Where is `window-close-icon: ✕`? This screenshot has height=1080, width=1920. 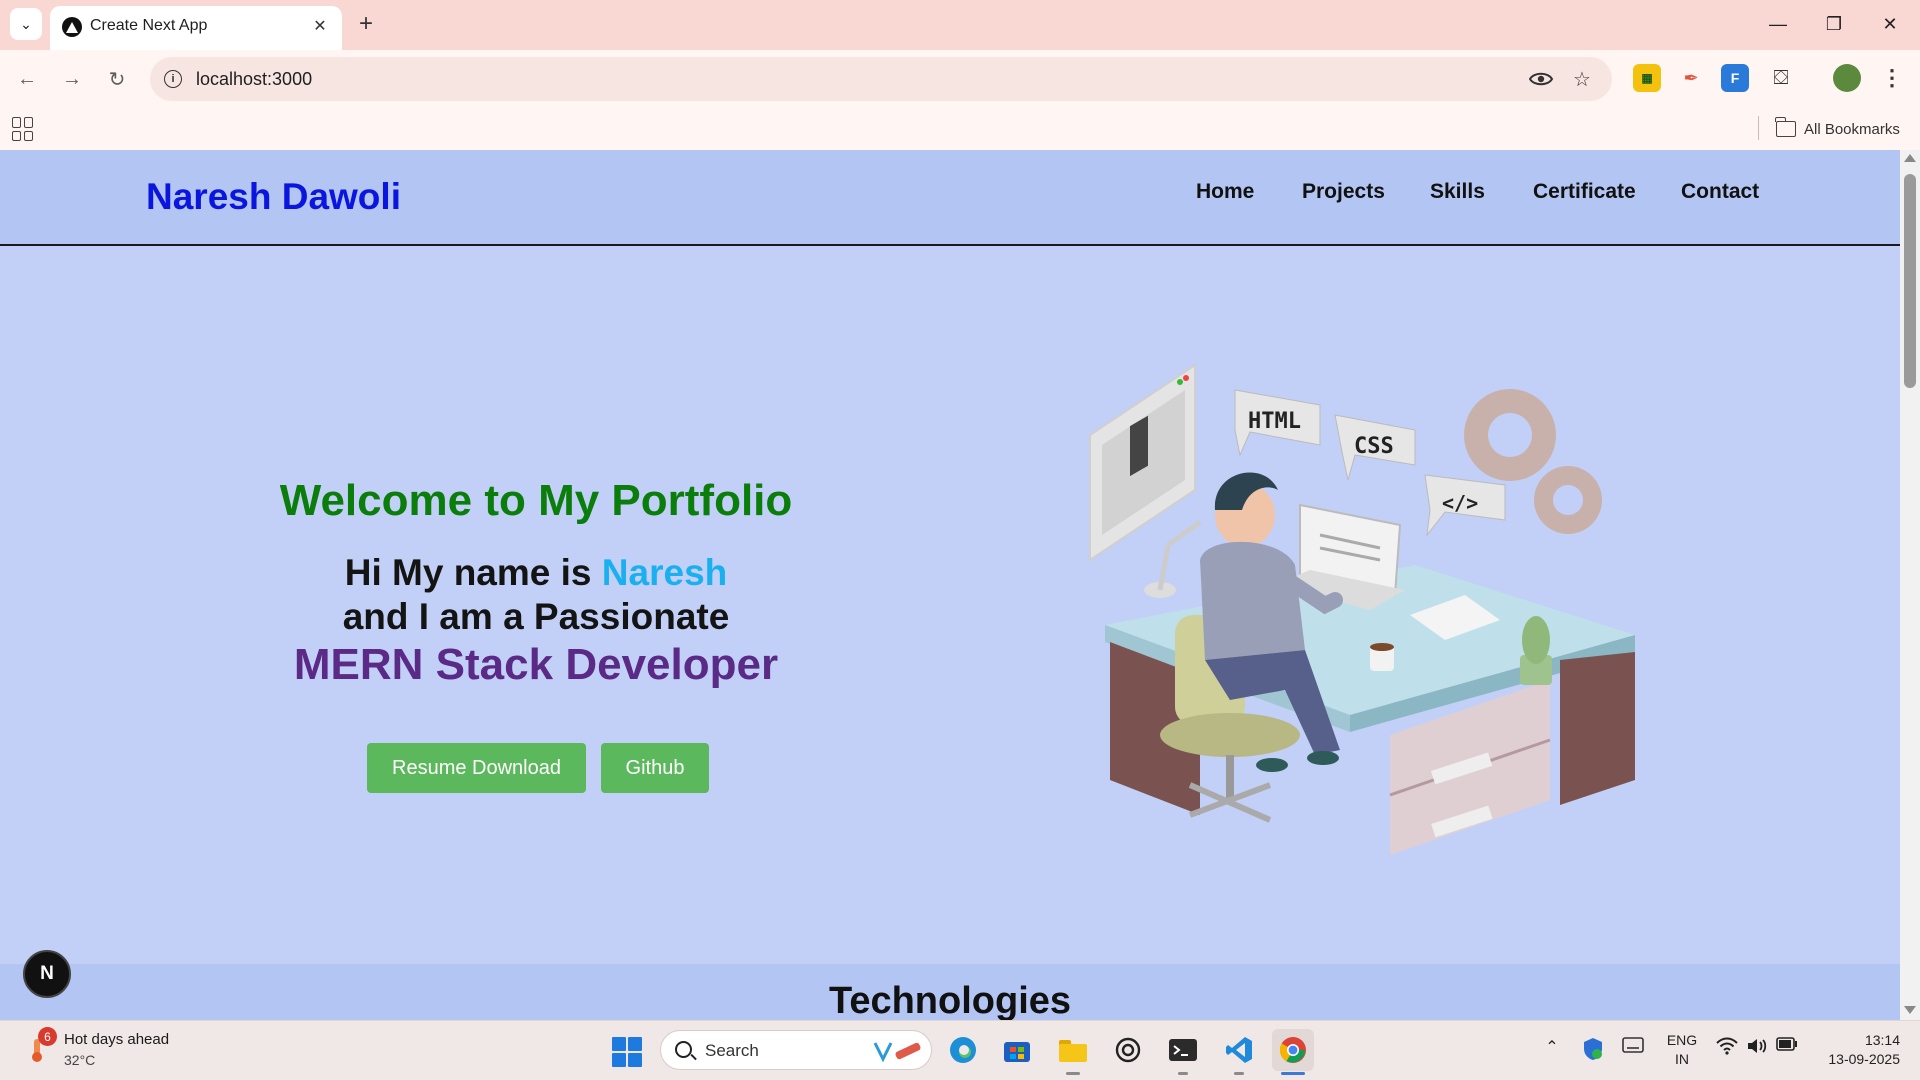 window-close-icon: ✕ is located at coordinates (1890, 24).